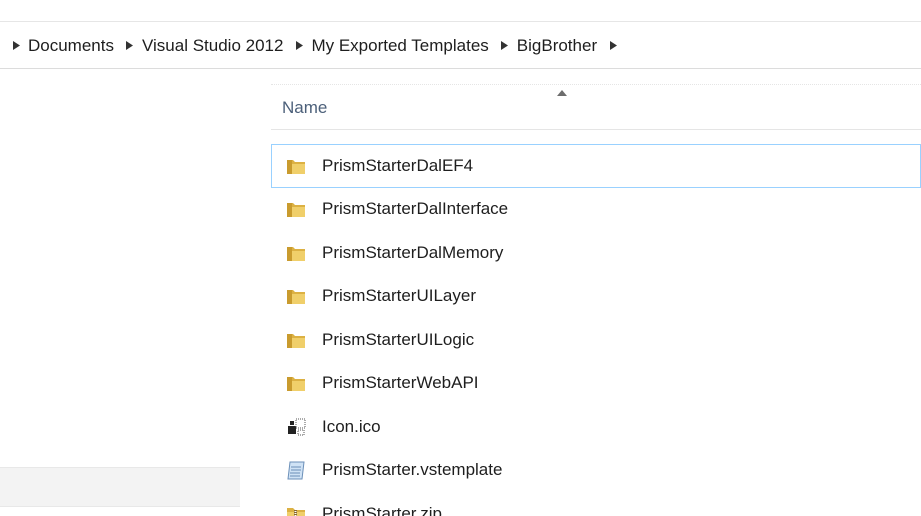 This screenshot has width=921, height=516. What do you see at coordinates (460, 11) in the screenshot?
I see `window-top-strip` at bounding box center [460, 11].